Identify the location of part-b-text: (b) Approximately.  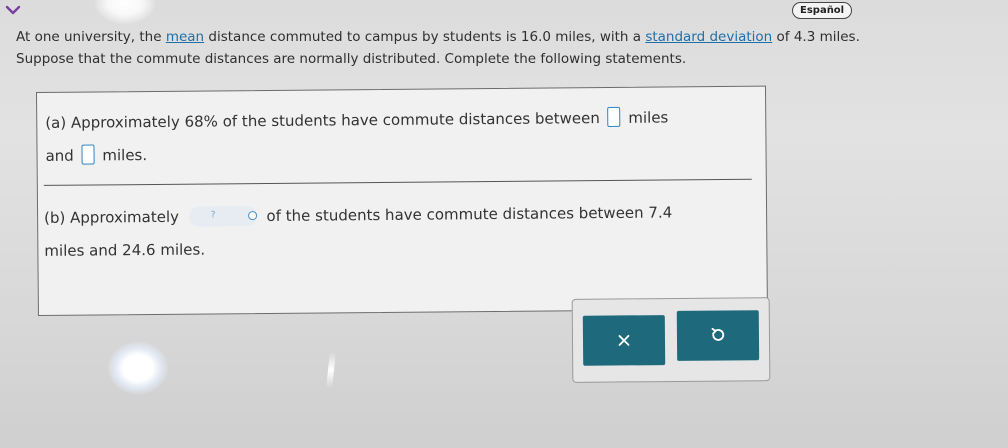
(114, 217).